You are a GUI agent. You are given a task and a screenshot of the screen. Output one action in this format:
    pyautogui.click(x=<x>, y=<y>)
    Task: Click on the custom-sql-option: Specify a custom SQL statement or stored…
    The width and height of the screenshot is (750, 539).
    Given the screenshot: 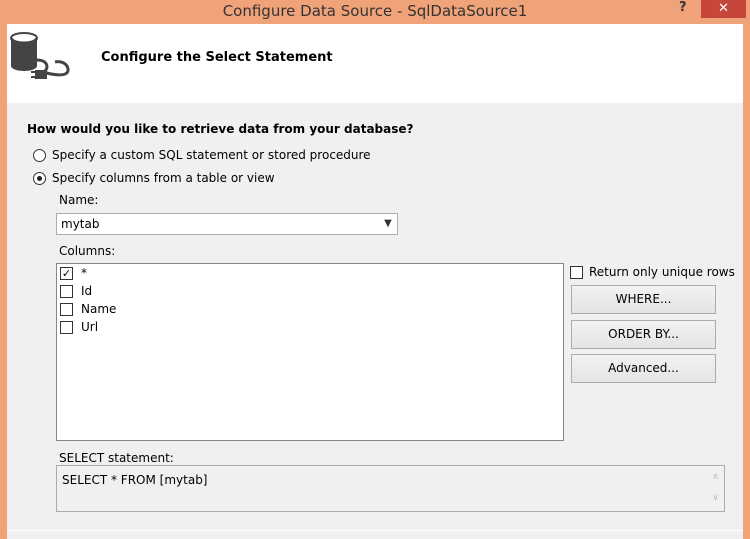 What is the action you would take?
    pyautogui.click(x=202, y=155)
    